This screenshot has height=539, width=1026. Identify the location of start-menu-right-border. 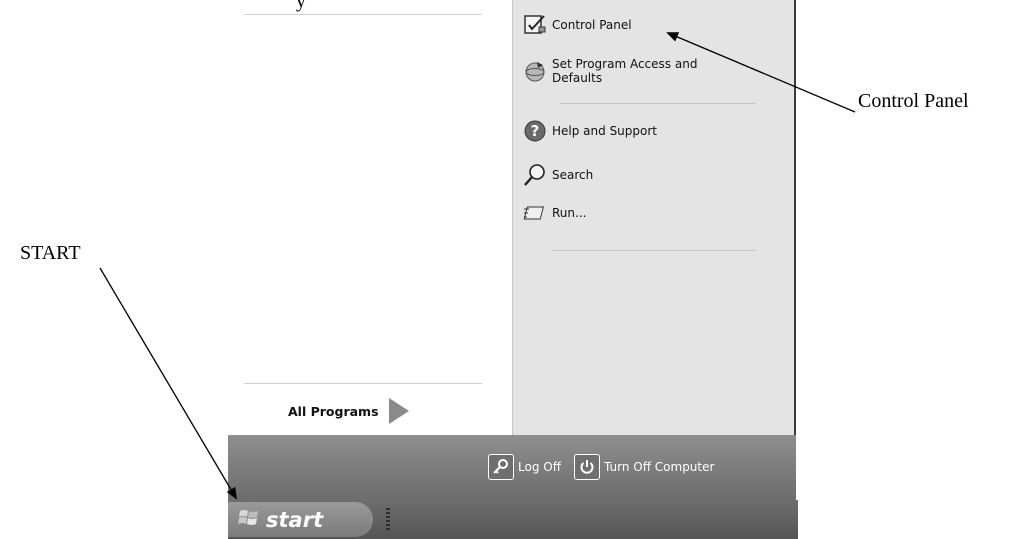
(795, 217).